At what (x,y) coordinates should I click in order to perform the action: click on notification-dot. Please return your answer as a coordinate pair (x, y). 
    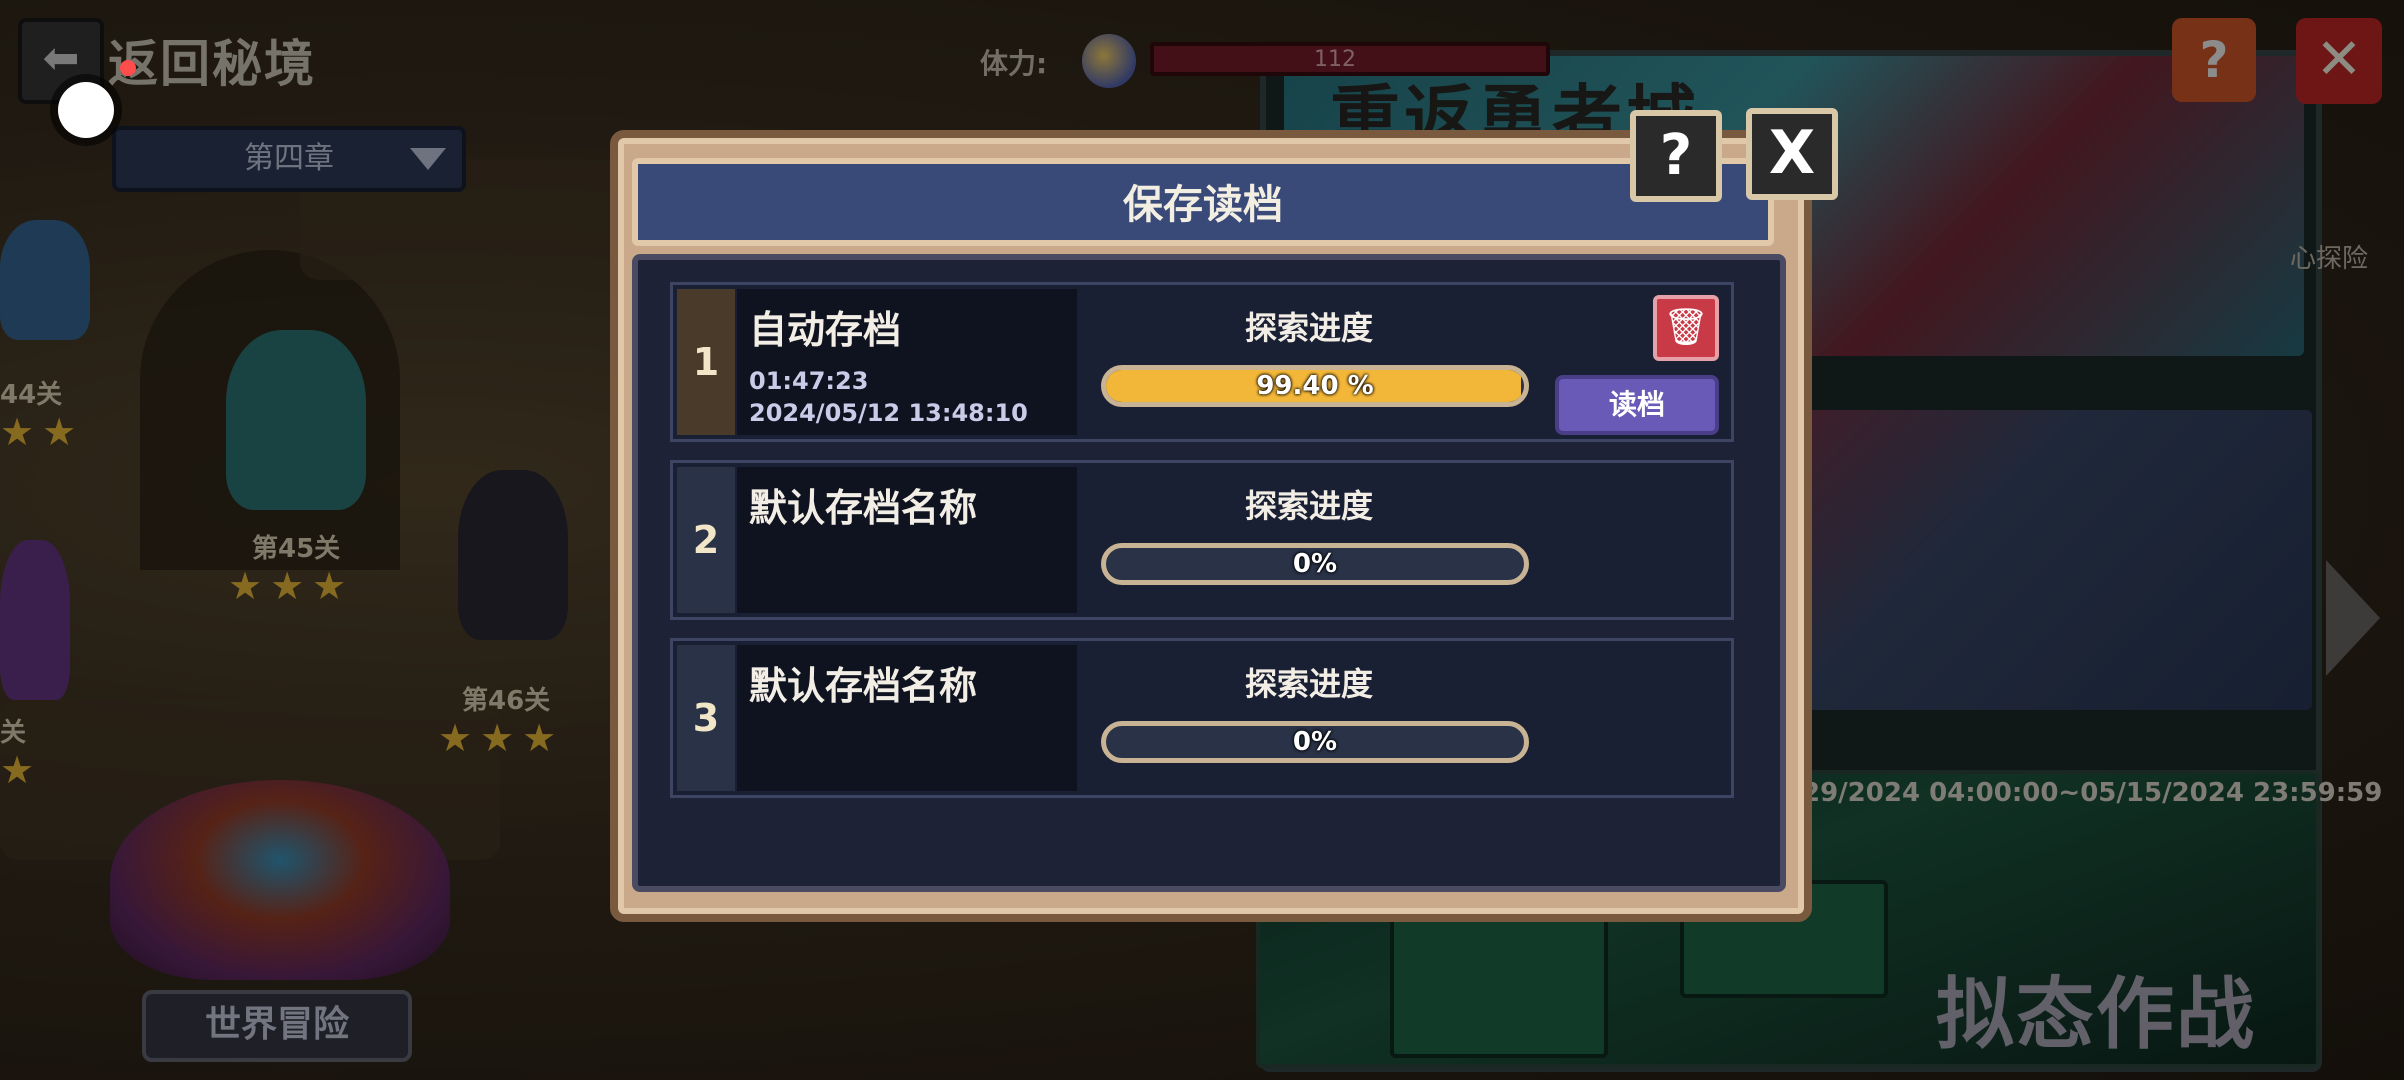
    Looking at the image, I should click on (128, 68).